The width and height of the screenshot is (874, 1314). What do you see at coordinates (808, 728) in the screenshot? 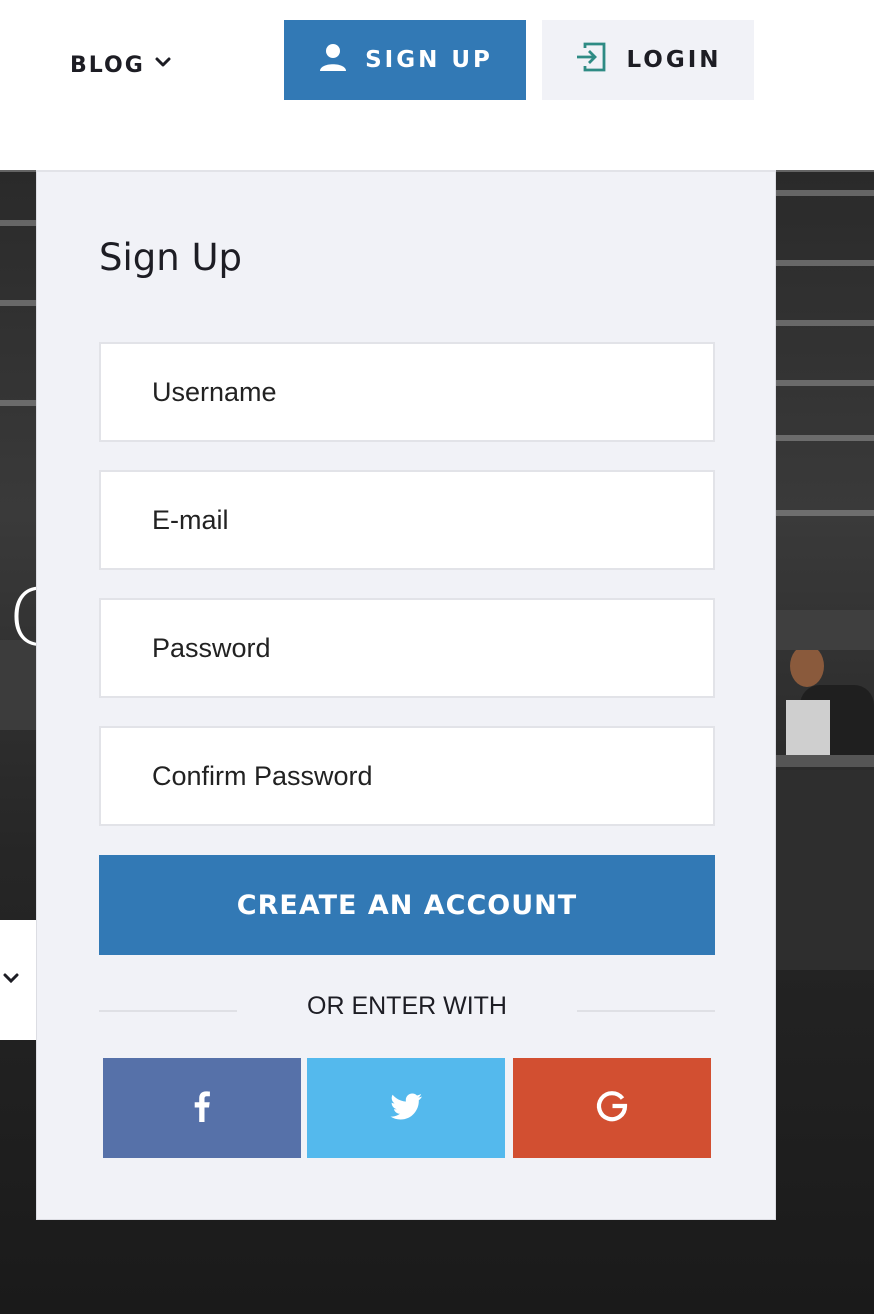
I see `laptop` at bounding box center [808, 728].